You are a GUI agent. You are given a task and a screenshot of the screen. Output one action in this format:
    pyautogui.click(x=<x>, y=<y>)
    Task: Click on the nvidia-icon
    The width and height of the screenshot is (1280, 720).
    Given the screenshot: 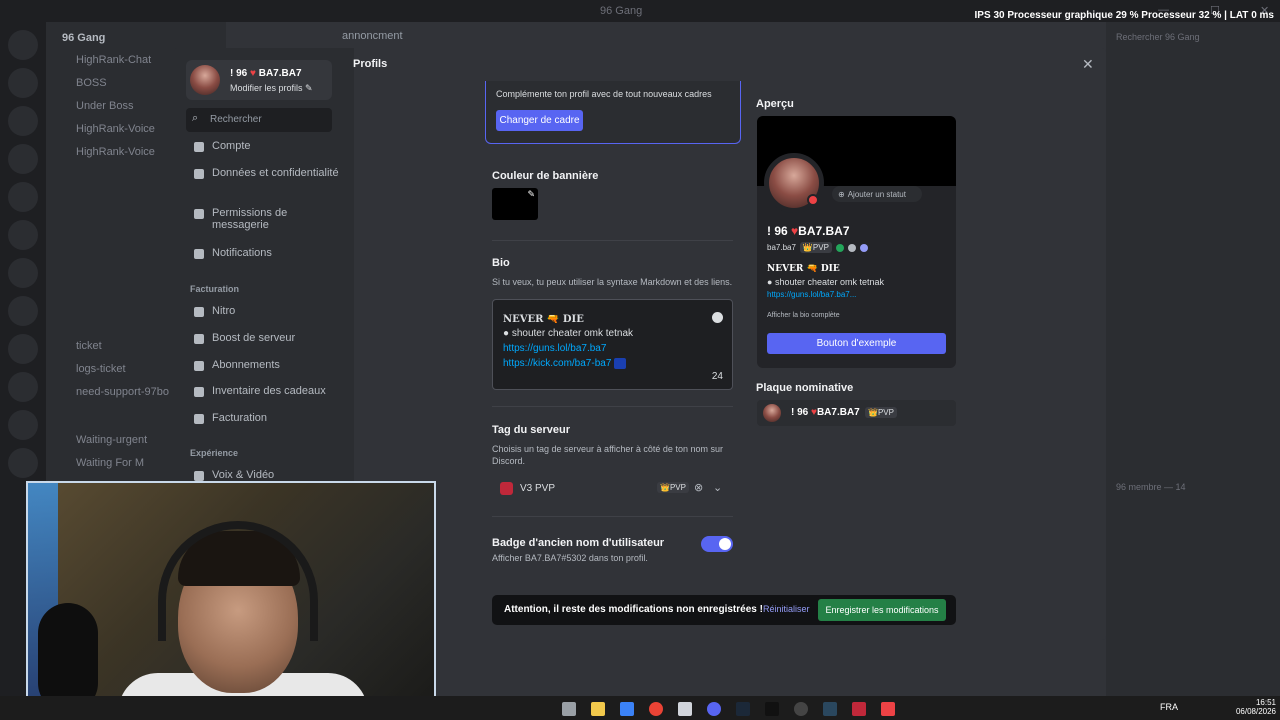 What is the action you would take?
    pyautogui.click(x=772, y=709)
    